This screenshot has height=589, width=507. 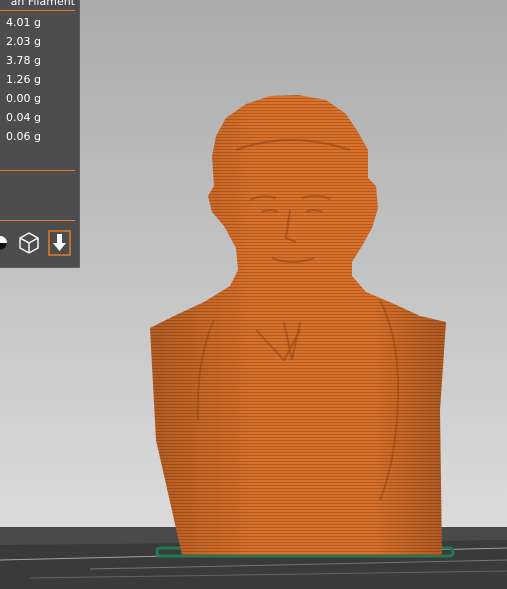 I want to click on cube-view-icon, so click(x=29, y=244).